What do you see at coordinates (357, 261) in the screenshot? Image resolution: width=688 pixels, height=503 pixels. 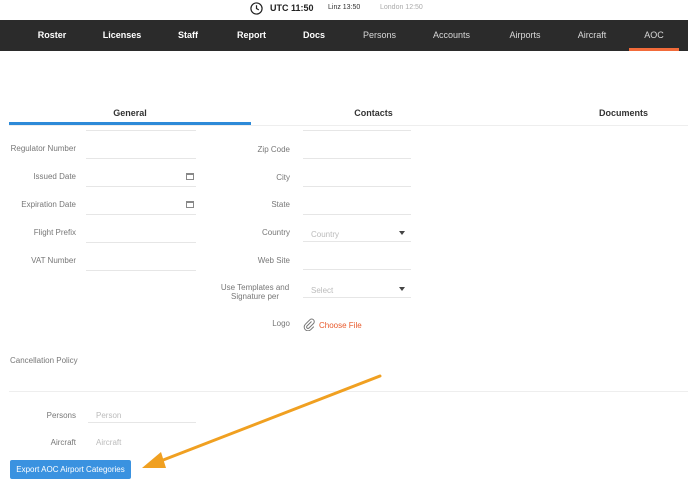 I see `web-site-field` at bounding box center [357, 261].